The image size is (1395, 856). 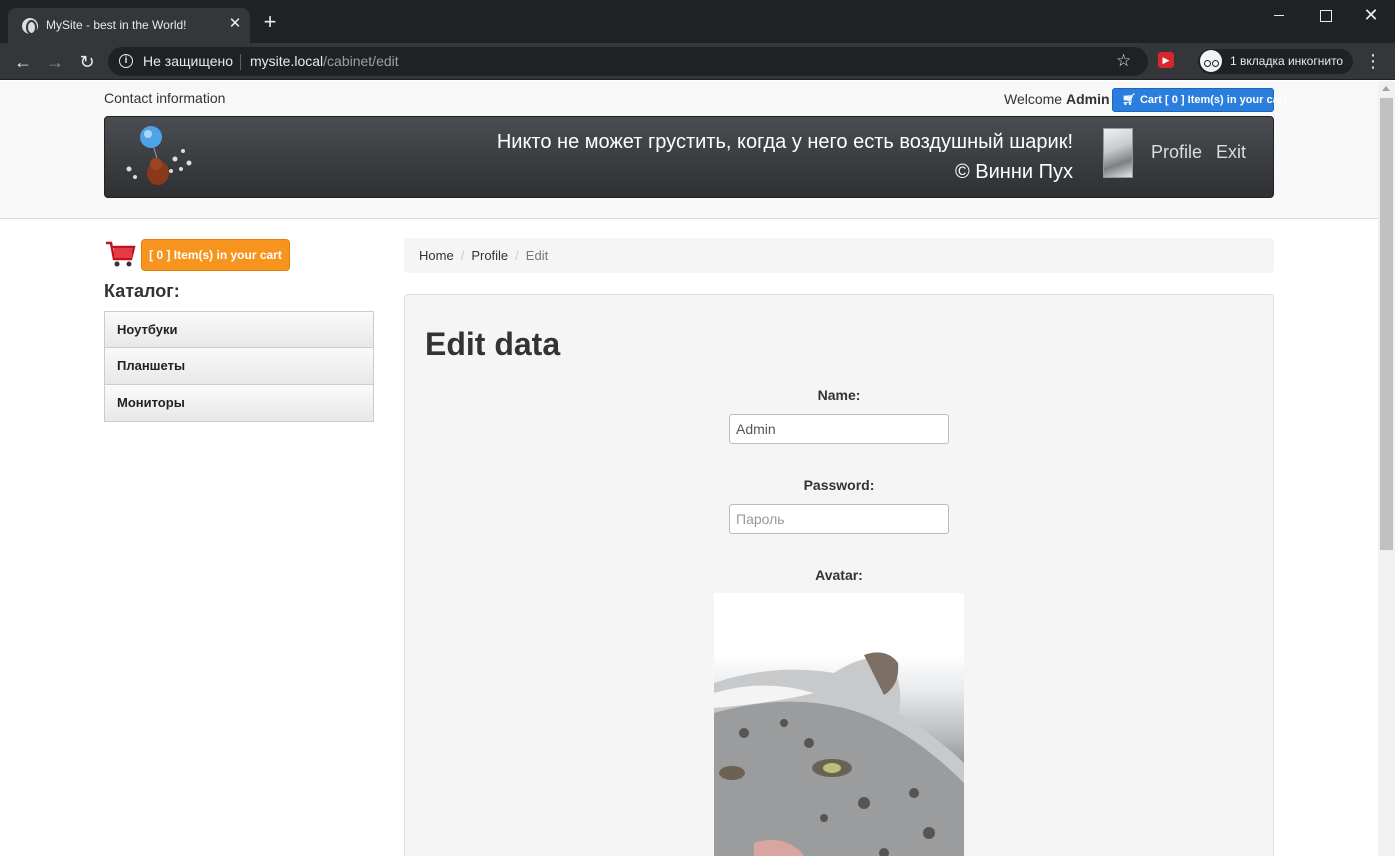 I want to click on browser-tab: MySite - best in the World! ✕, so click(x=129, y=25).